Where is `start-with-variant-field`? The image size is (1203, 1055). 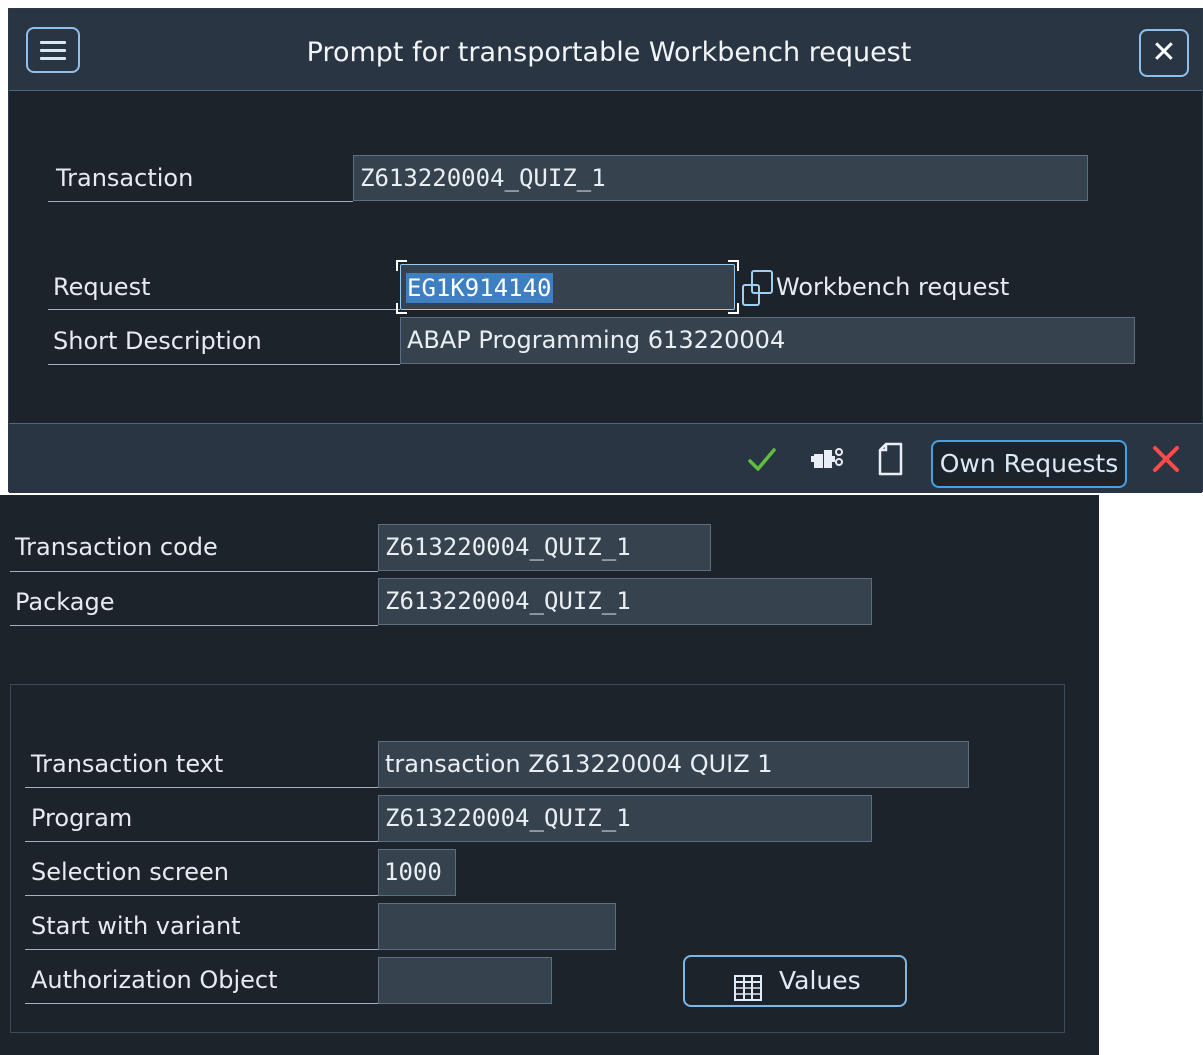 start-with-variant-field is located at coordinates (497, 926).